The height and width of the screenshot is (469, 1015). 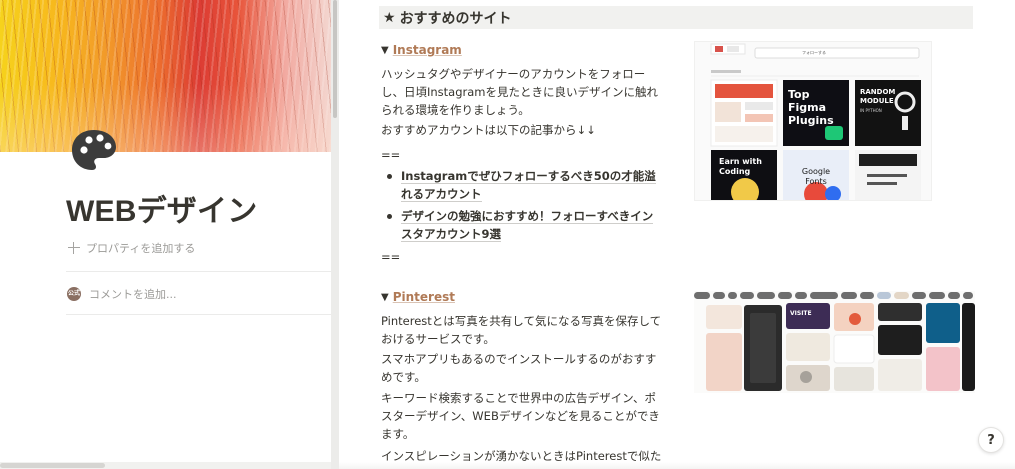 What do you see at coordinates (871, 110) in the screenshot?
I see `svg-text: IN PYTHON` at bounding box center [871, 110].